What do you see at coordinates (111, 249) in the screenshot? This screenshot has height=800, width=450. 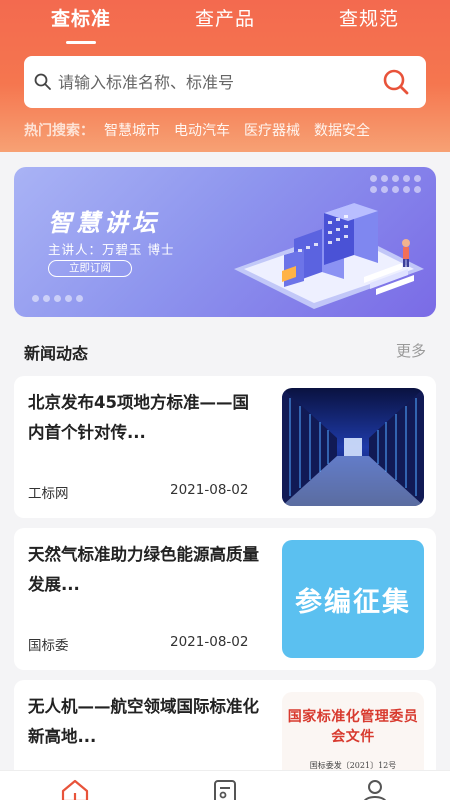 I see `banner-subtitle: 主讲人：万碧玉 博士` at bounding box center [111, 249].